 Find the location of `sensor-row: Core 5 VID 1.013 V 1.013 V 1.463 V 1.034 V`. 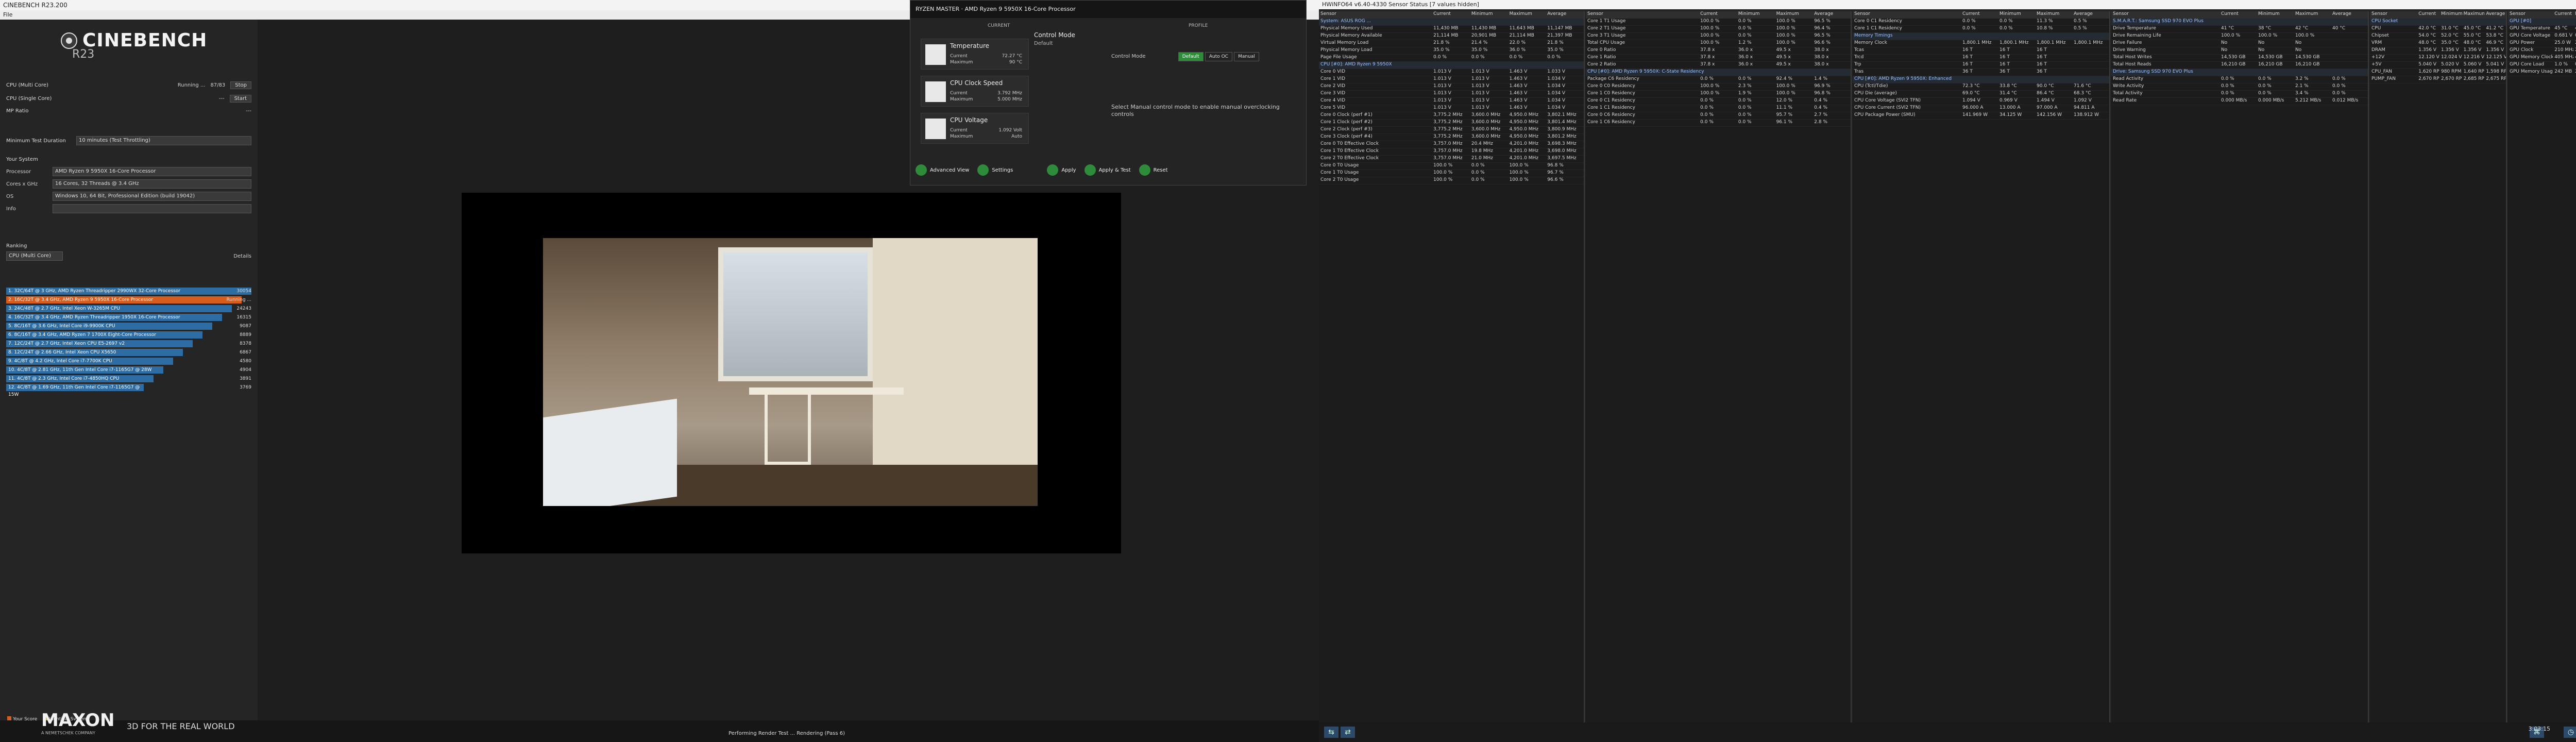

sensor-row: Core 5 VID 1.013 V 1.013 V 1.463 V 1.034 V is located at coordinates (1451, 108).